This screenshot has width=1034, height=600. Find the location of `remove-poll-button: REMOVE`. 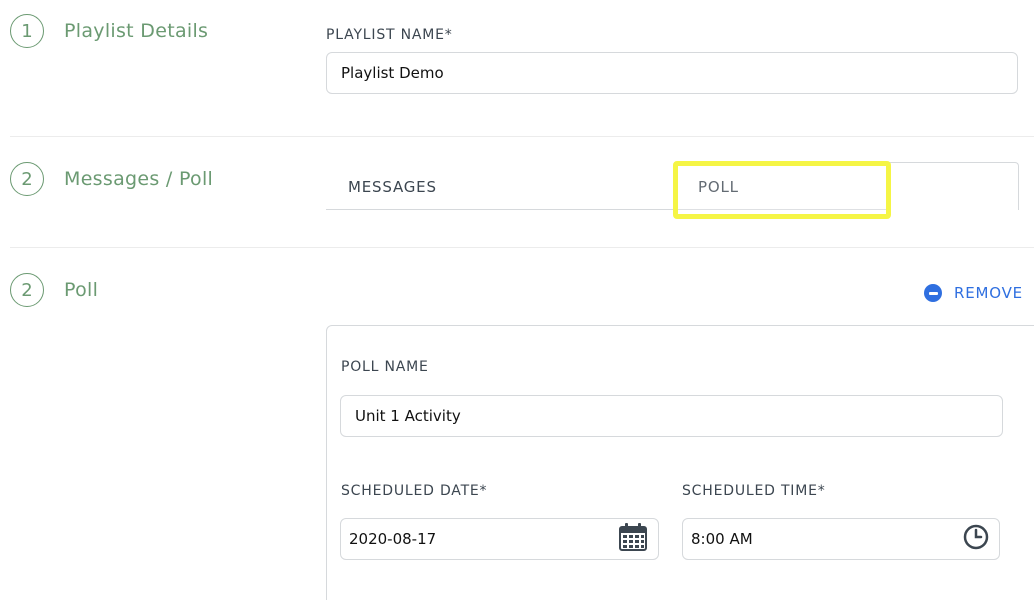

remove-poll-button: REMOVE is located at coordinates (973, 293).